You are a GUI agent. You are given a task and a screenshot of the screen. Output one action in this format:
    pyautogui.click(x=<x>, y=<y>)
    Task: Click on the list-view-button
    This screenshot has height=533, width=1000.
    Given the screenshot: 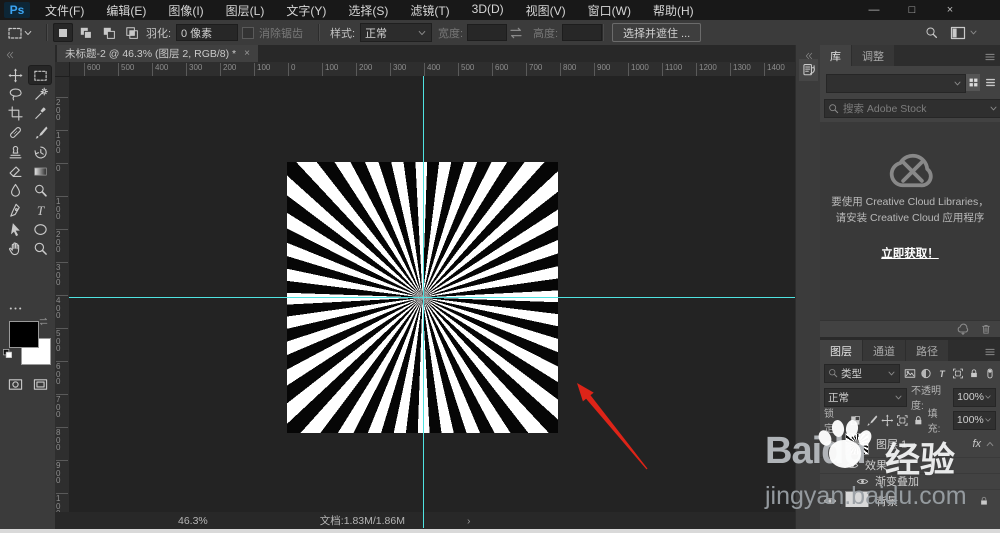 What is the action you would take?
    pyautogui.click(x=990, y=82)
    